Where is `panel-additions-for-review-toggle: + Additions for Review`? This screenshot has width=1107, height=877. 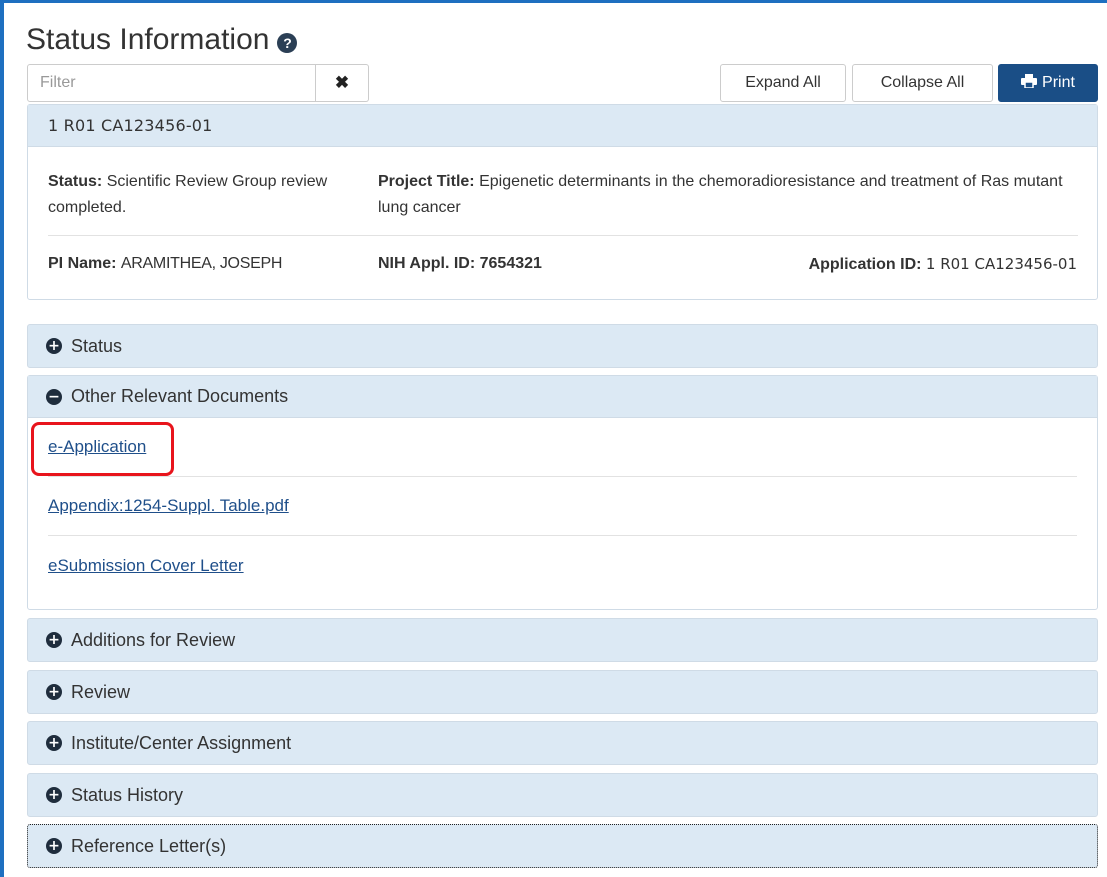
panel-additions-for-review-toggle: + Additions for Review is located at coordinates (562, 640).